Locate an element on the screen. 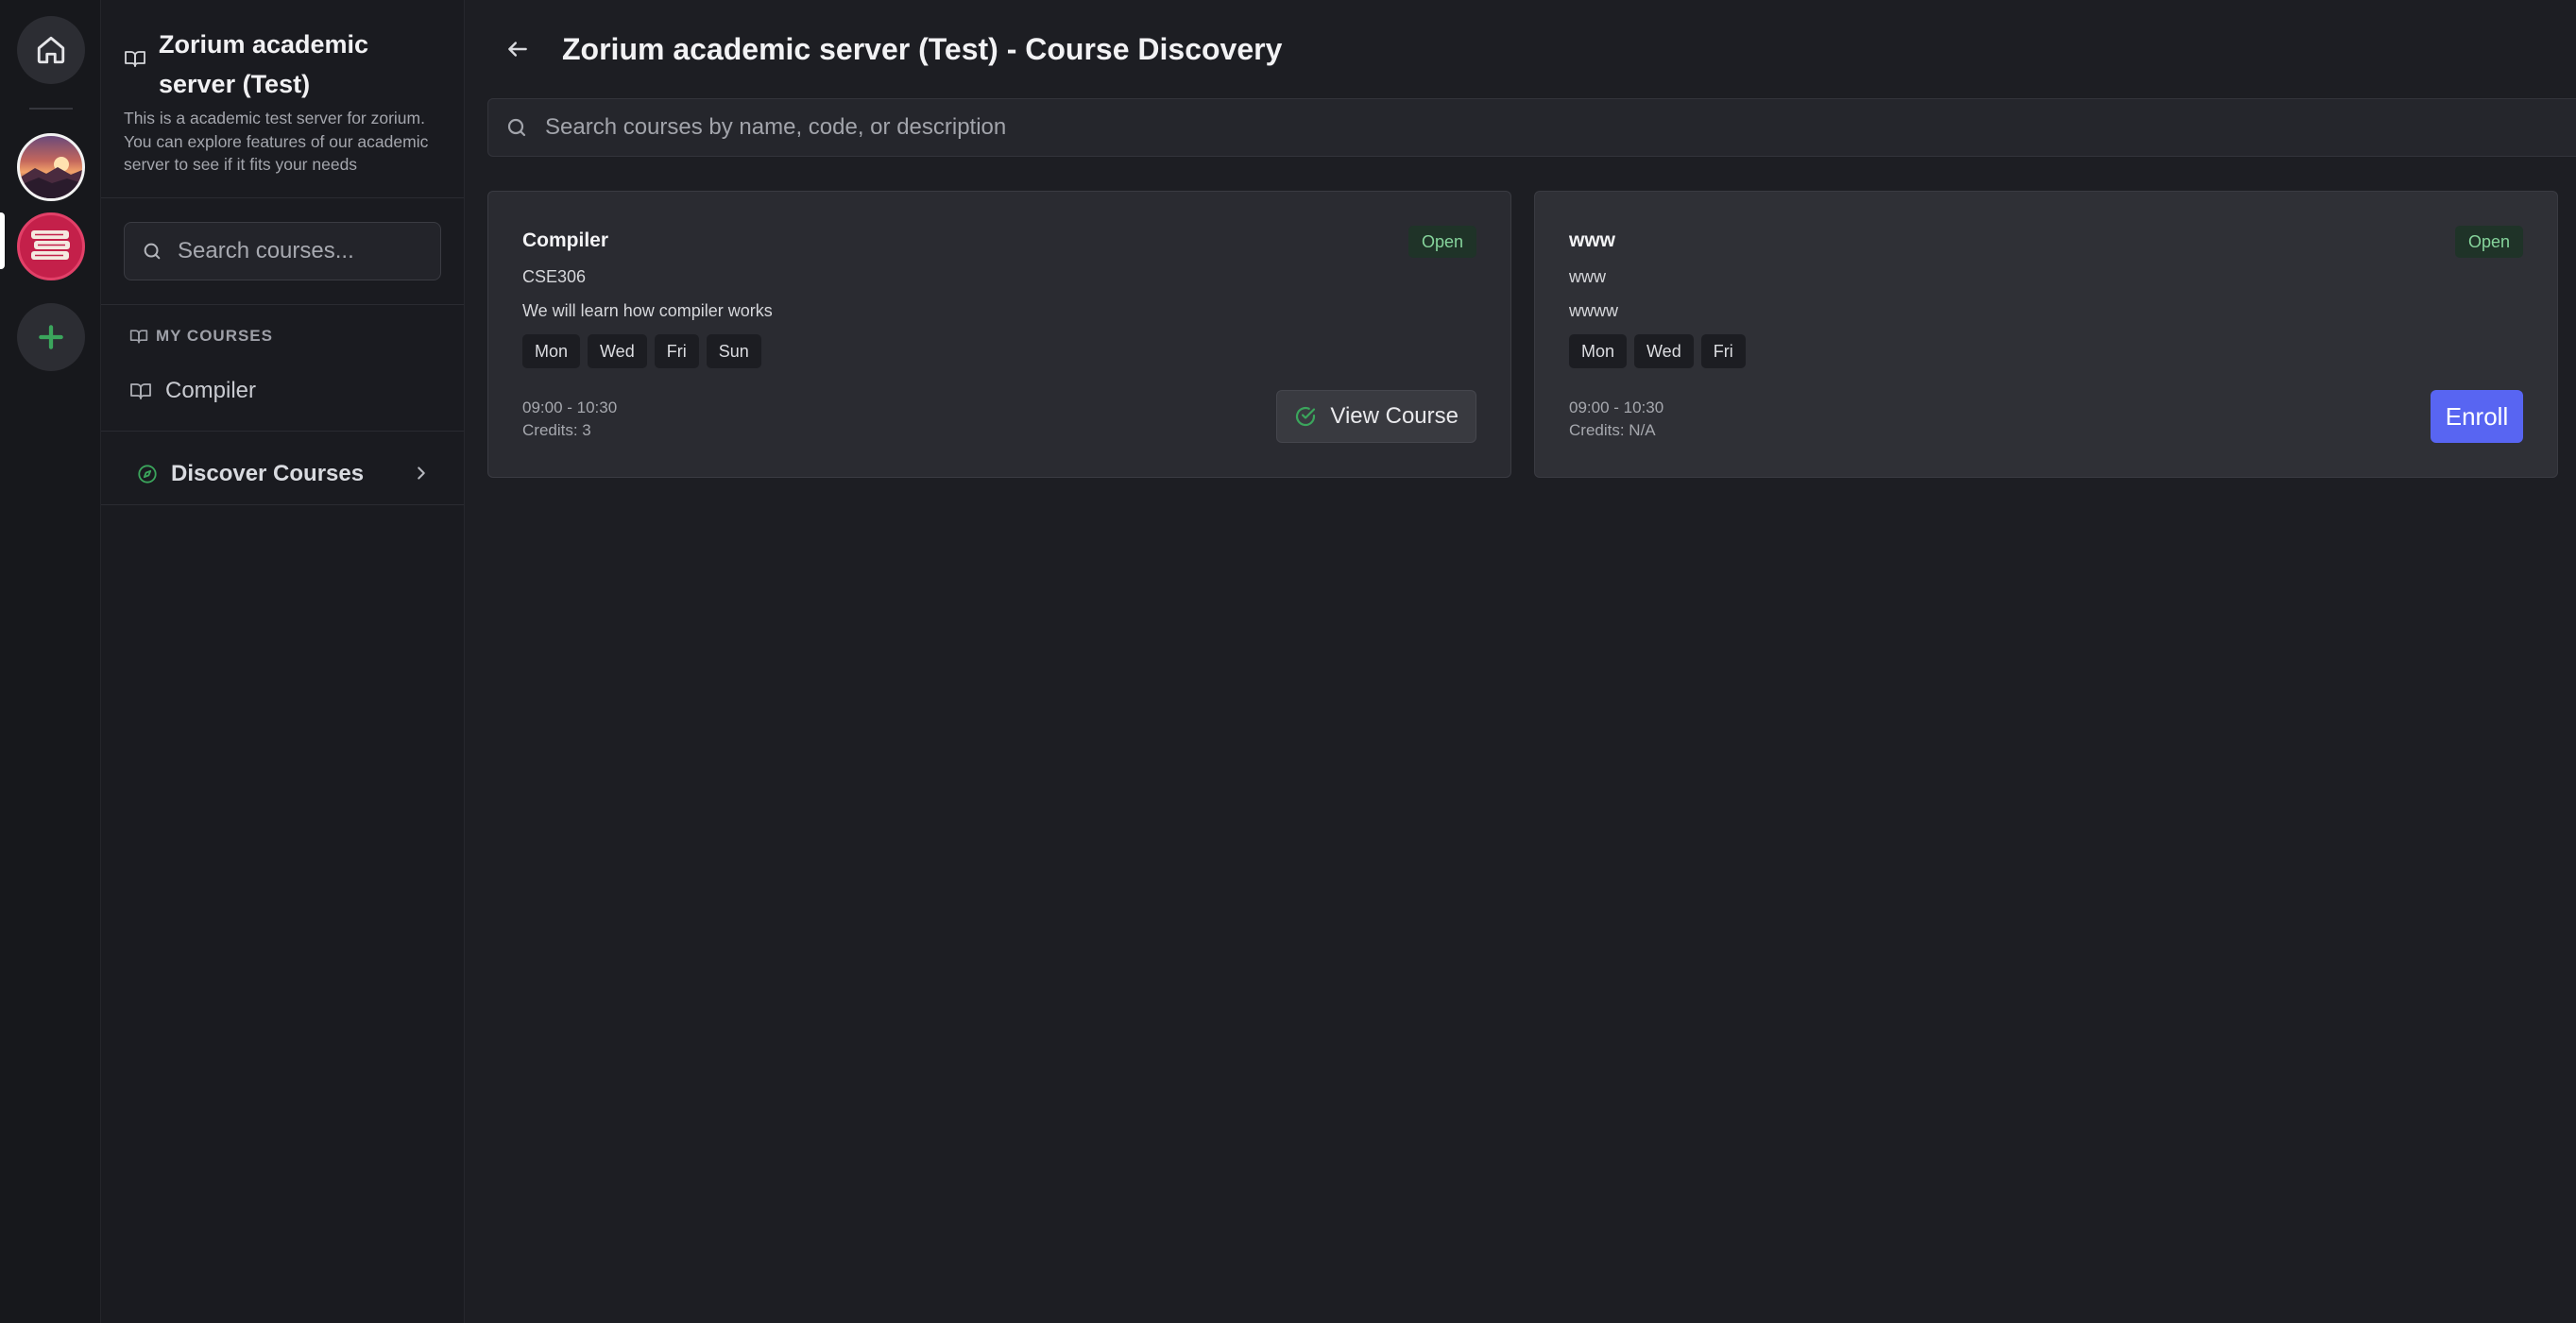 The width and height of the screenshot is (2576, 1323). compass-icon is located at coordinates (148, 474).